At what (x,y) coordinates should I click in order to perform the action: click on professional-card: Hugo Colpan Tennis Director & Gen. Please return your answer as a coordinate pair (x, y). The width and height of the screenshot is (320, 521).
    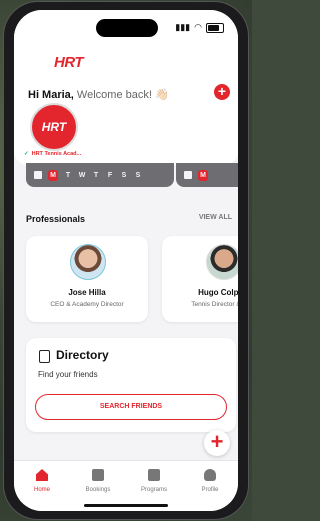
    Looking at the image, I should click on (200, 279).